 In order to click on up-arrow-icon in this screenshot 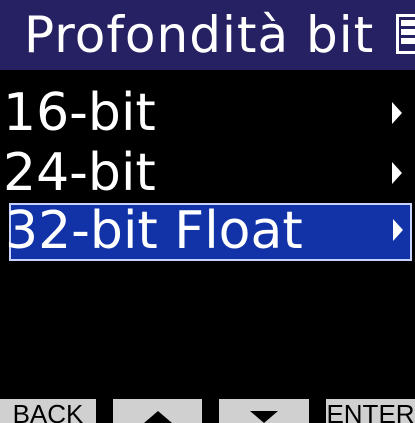, I will do `click(157, 417)`.